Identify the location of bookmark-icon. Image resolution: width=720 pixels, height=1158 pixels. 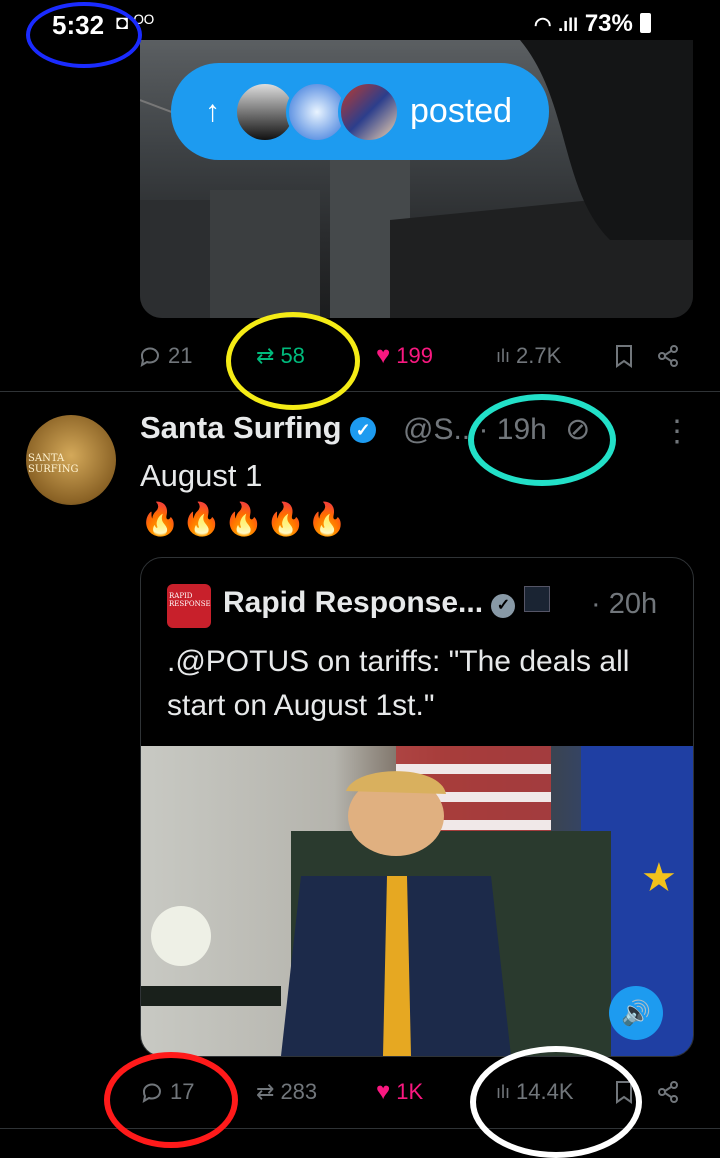
(624, 356).